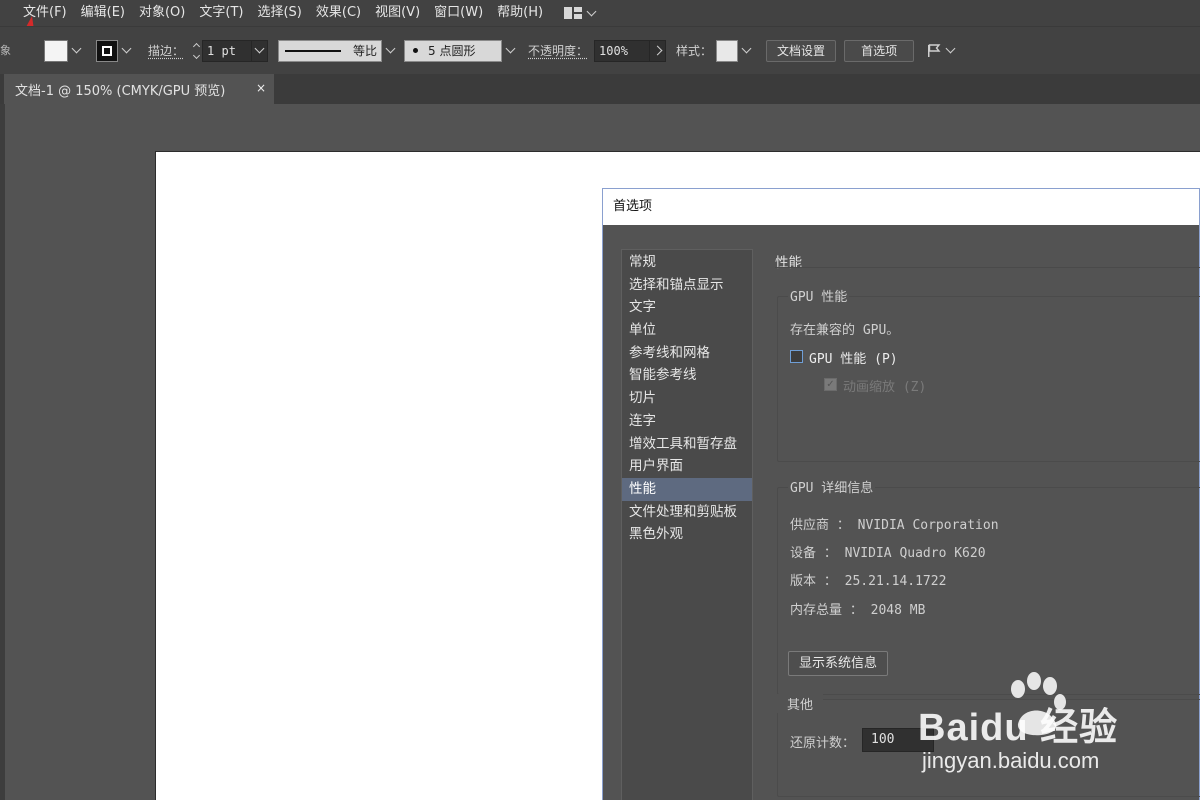 The height and width of the screenshot is (800, 1200). I want to click on nav-item-user-interface: 用户界面, so click(687, 466).